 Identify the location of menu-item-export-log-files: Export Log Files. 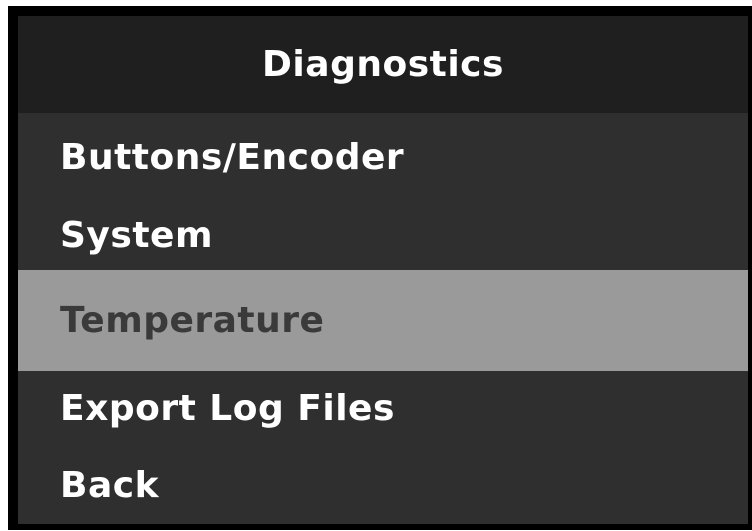
(383, 408).